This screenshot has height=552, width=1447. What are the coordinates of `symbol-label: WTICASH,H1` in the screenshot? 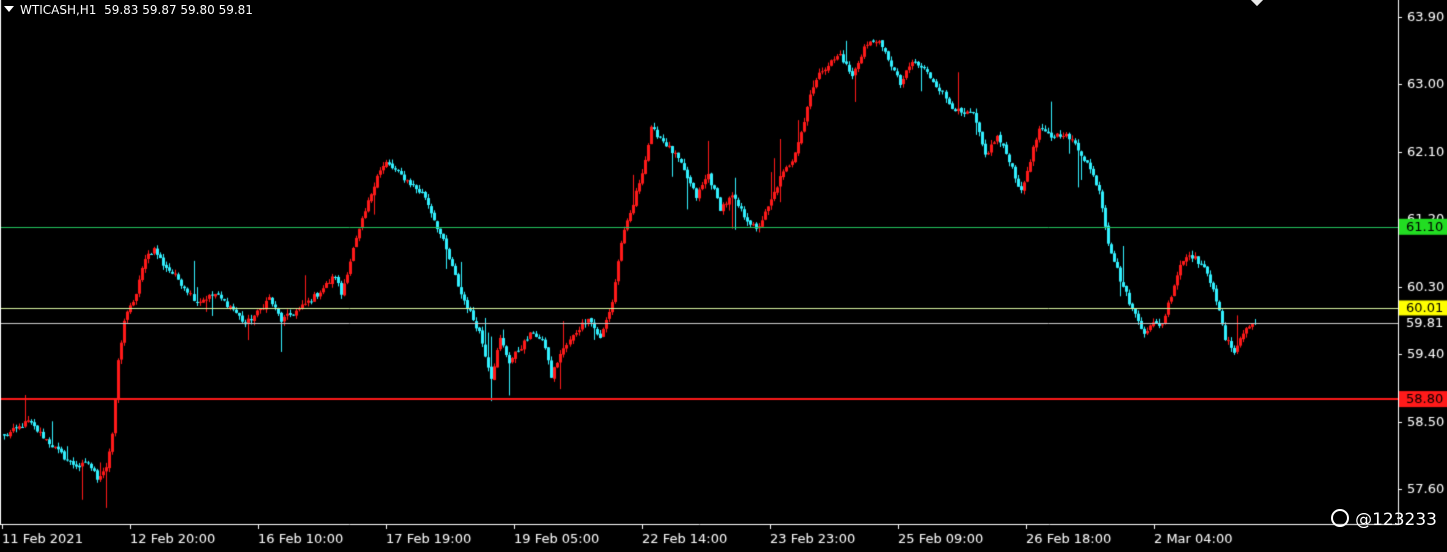 It's located at (58, 10).